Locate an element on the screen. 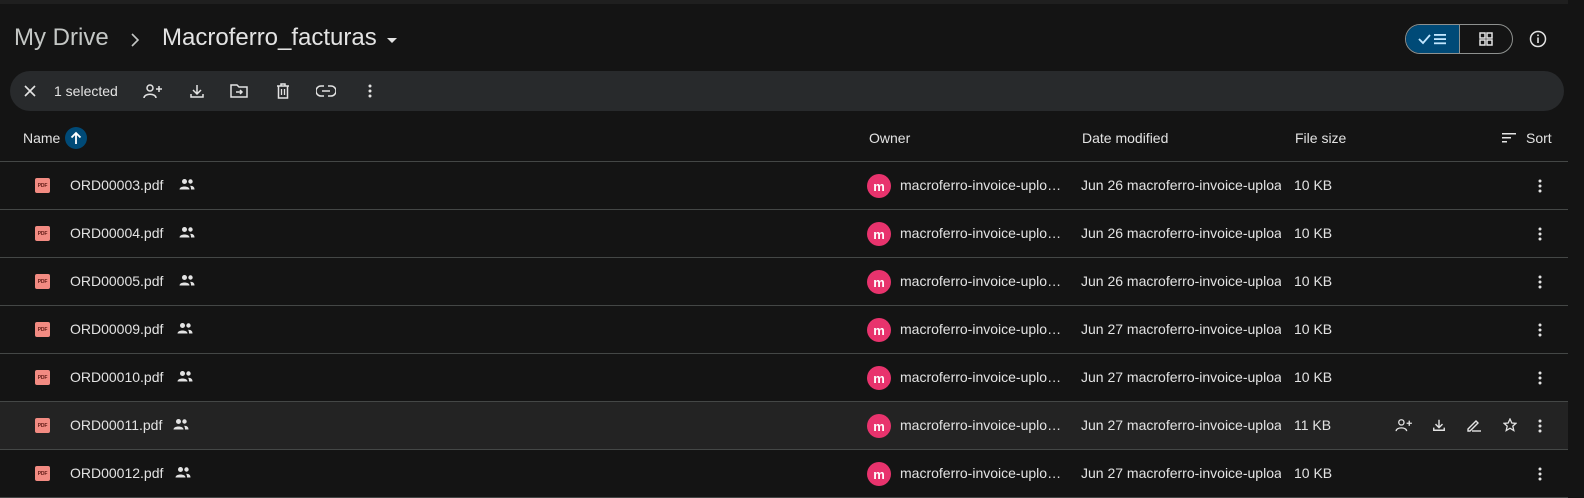 The width and height of the screenshot is (1584, 498). list-view-button is located at coordinates (1432, 39).